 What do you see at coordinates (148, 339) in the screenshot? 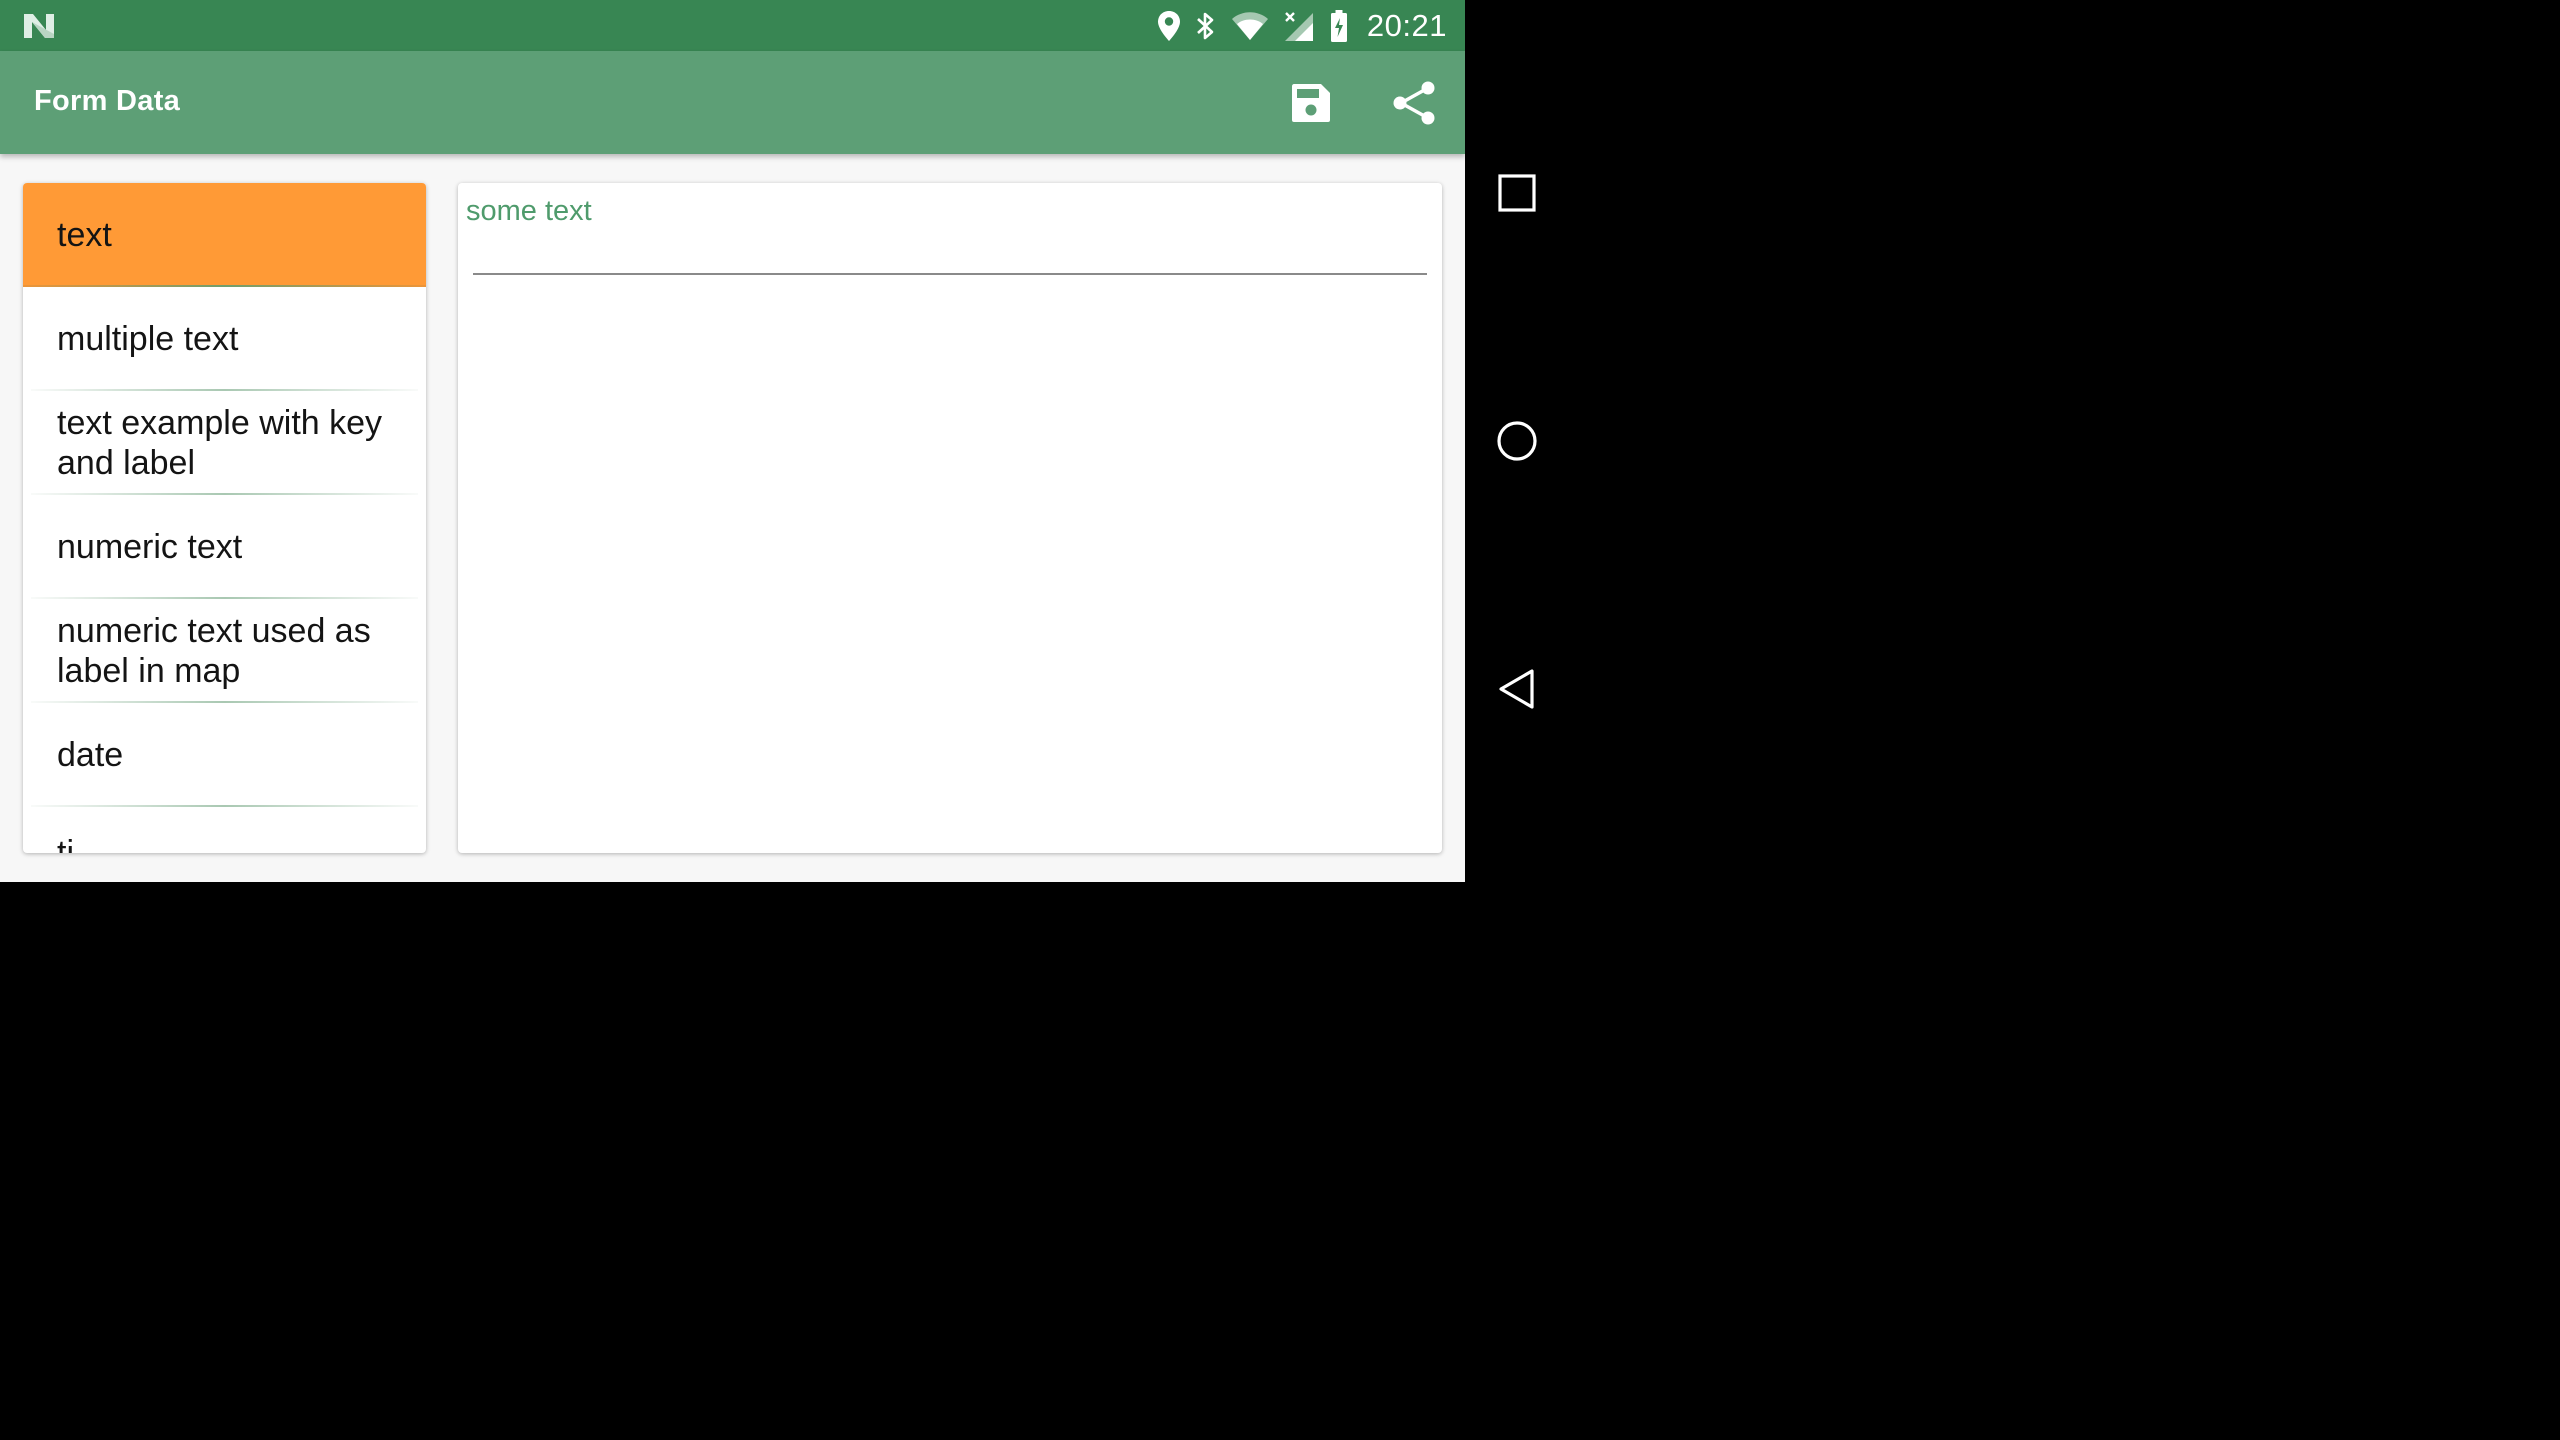
I see `list-item-label: multiple text` at bounding box center [148, 339].